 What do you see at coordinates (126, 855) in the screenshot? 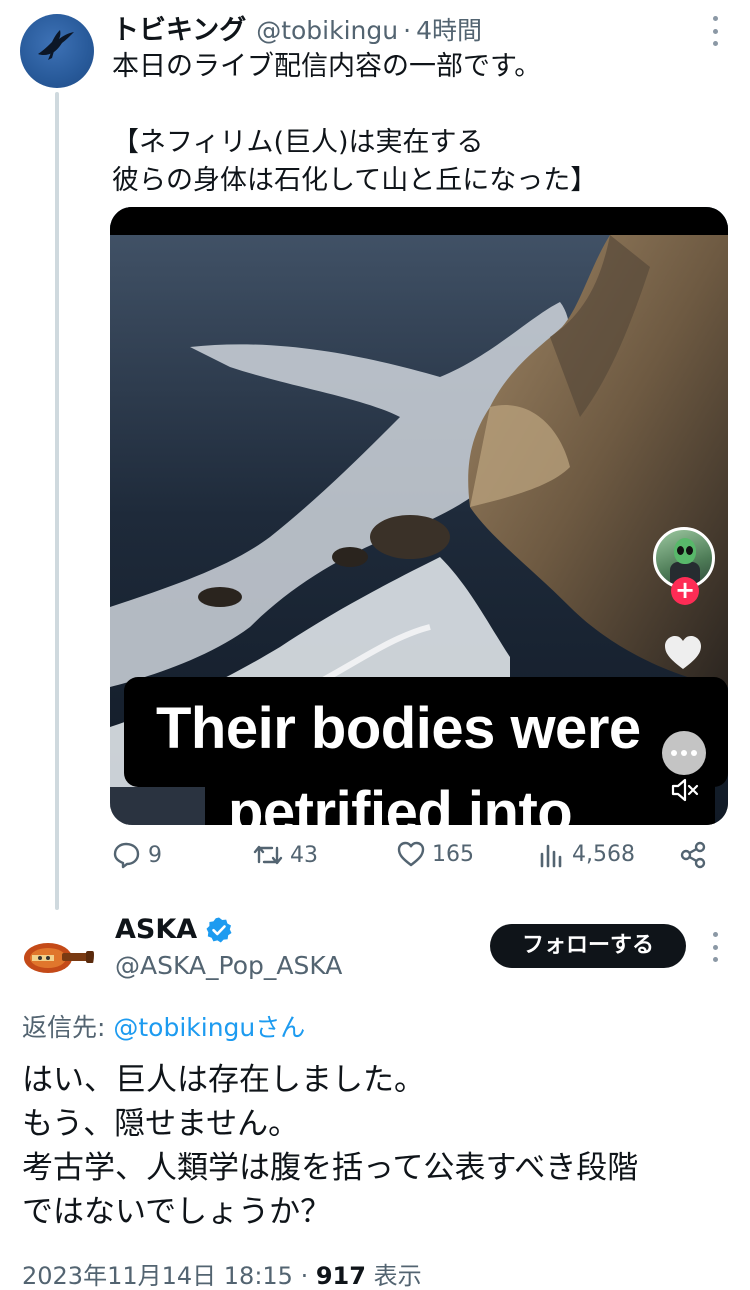
I see `reply-icon` at bounding box center [126, 855].